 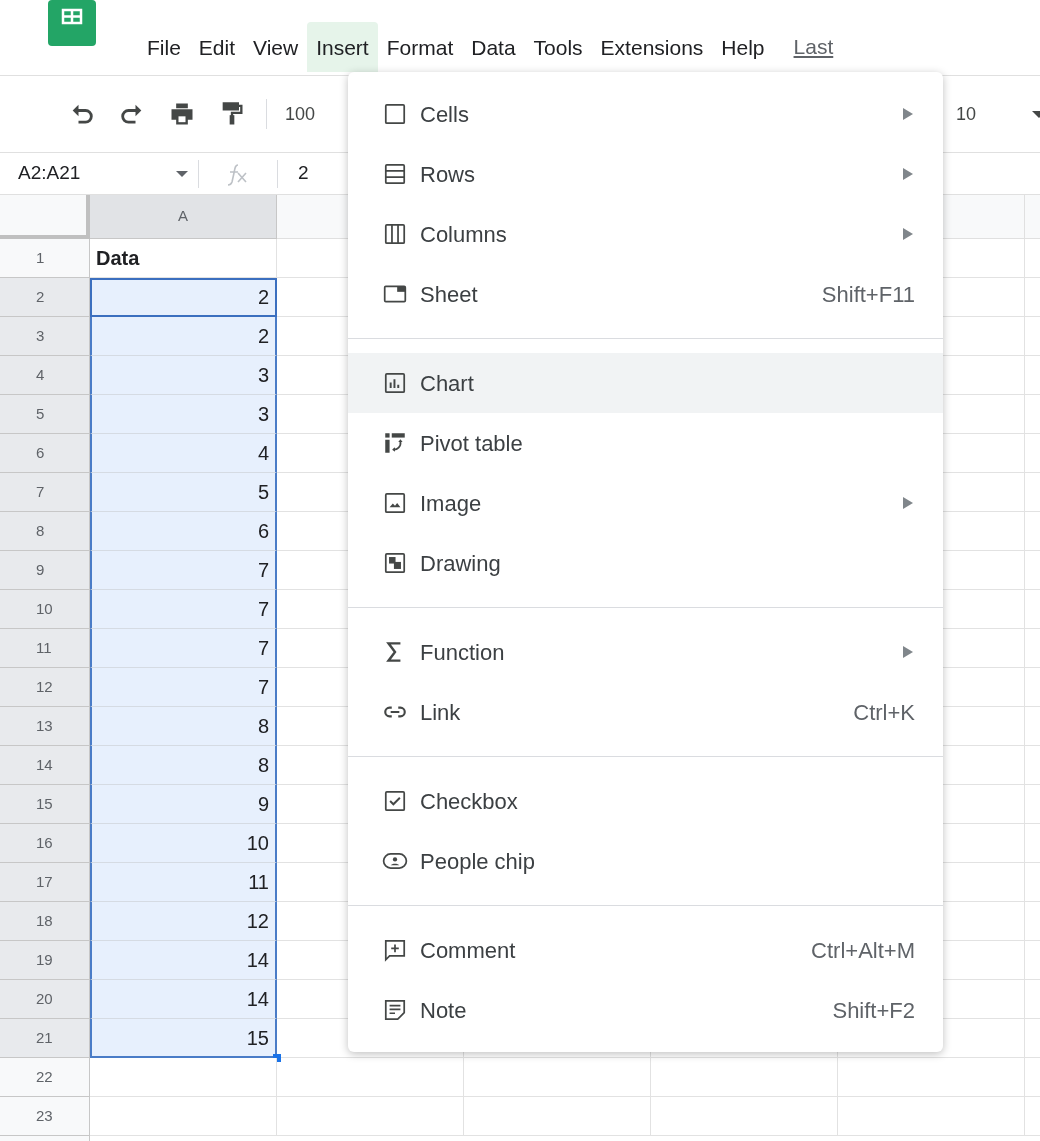 I want to click on menu-bar-item: Edit, so click(x=217, y=47).